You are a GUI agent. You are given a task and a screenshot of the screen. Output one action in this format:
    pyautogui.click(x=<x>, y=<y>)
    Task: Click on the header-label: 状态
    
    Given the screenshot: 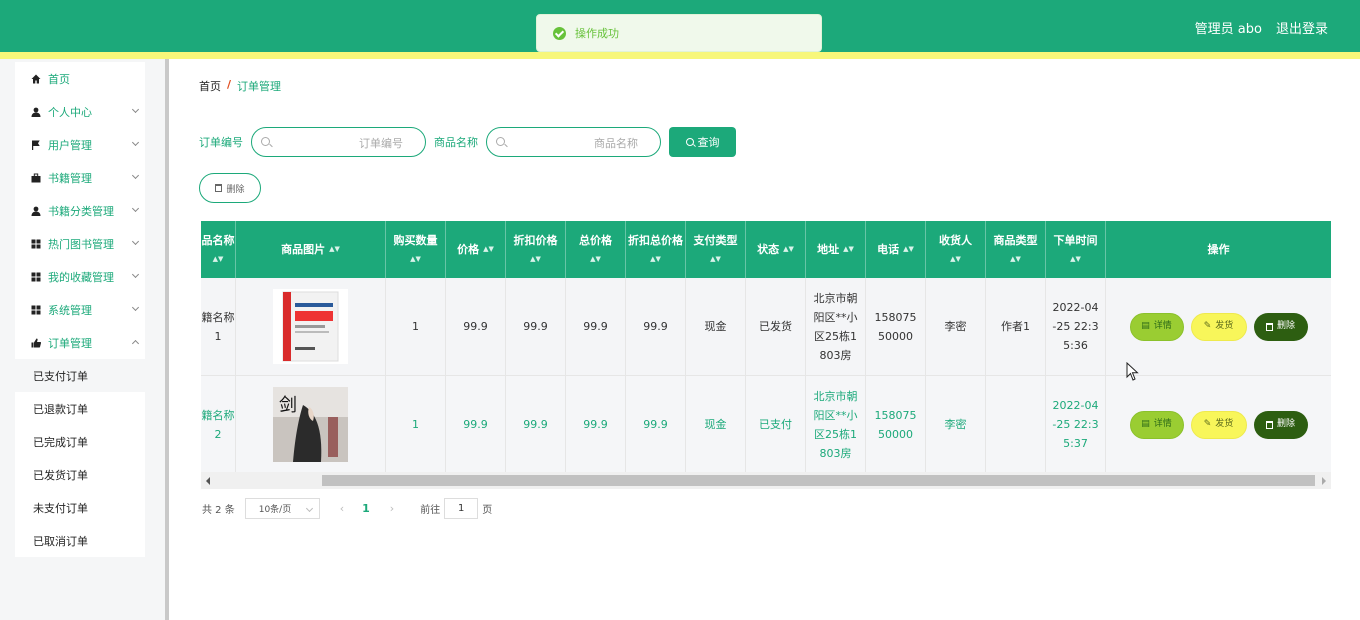 What is the action you would take?
    pyautogui.click(x=768, y=249)
    